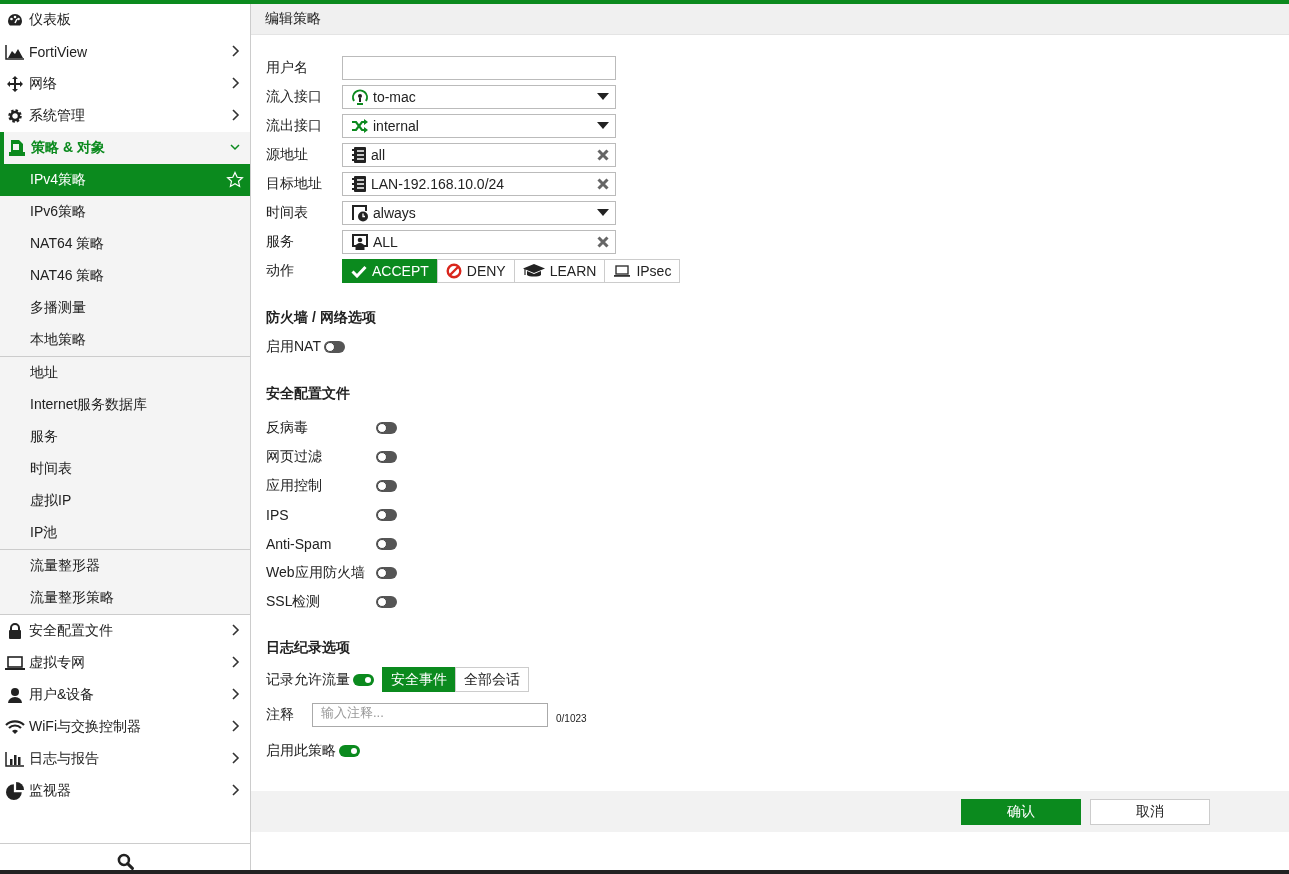 Image resolution: width=1289 pixels, height=874 pixels. I want to click on menu-label: 用户&设备, so click(62, 695).